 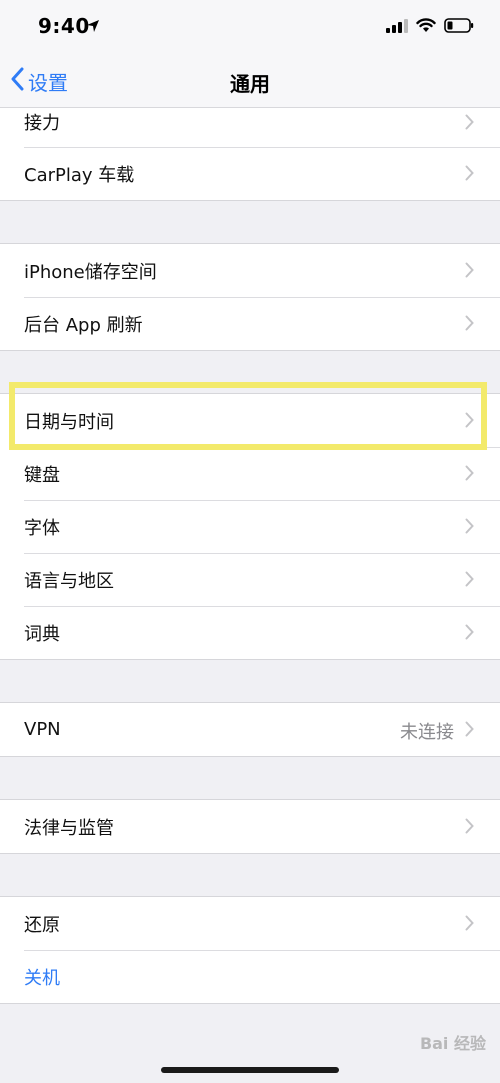 I want to click on page-title: 通用, so click(x=250, y=84).